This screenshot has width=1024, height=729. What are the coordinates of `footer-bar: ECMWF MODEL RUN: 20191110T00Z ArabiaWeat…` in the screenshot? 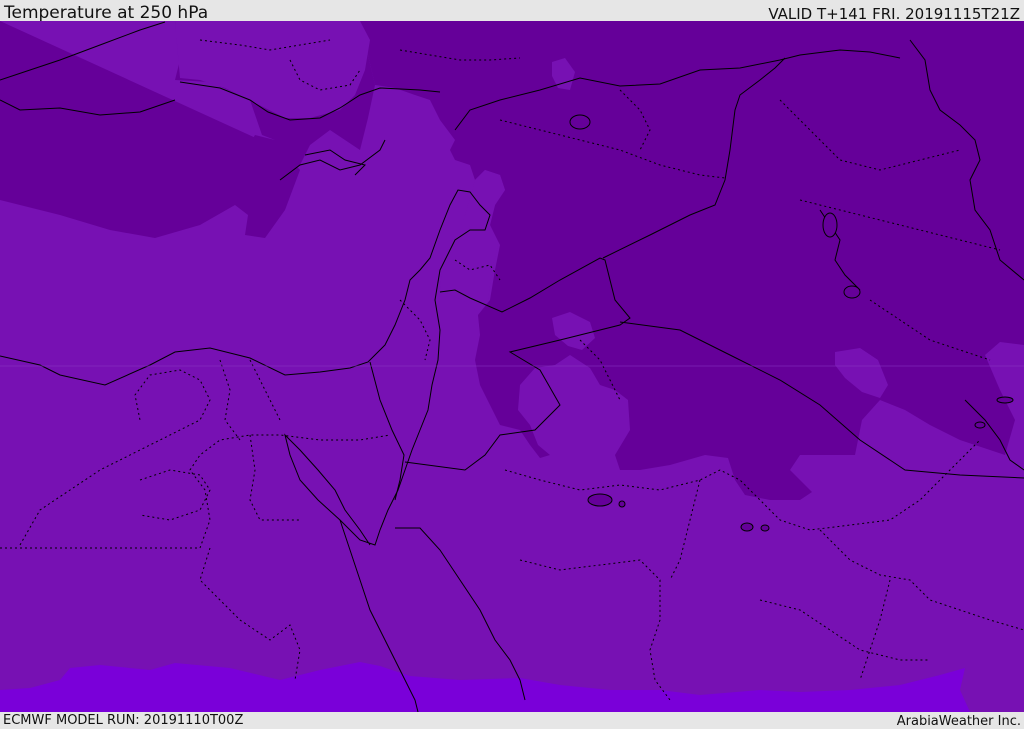 It's located at (512, 720).